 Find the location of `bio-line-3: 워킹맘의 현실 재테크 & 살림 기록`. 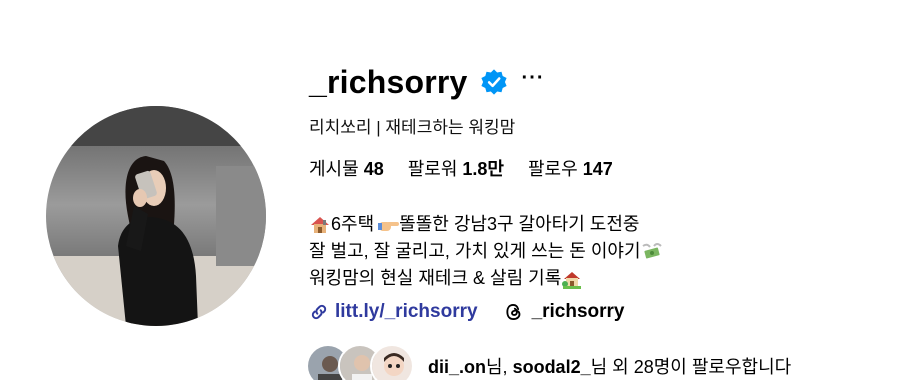

bio-line-3: 워킹맘의 현실 재테크 & 살림 기록 is located at coordinates (594, 278).